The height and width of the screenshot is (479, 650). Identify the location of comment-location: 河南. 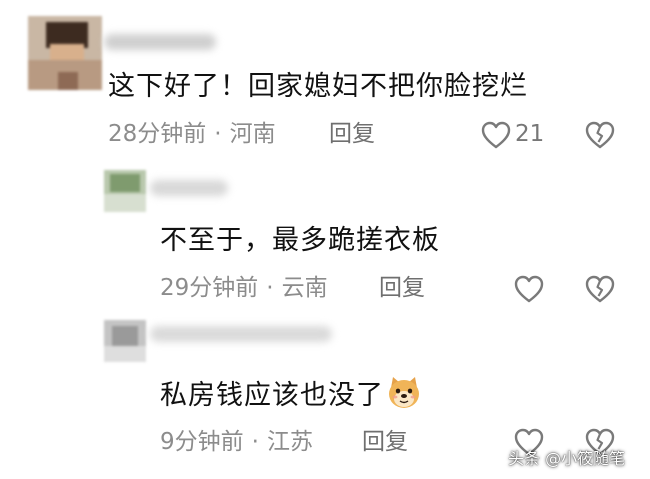
(252, 134).